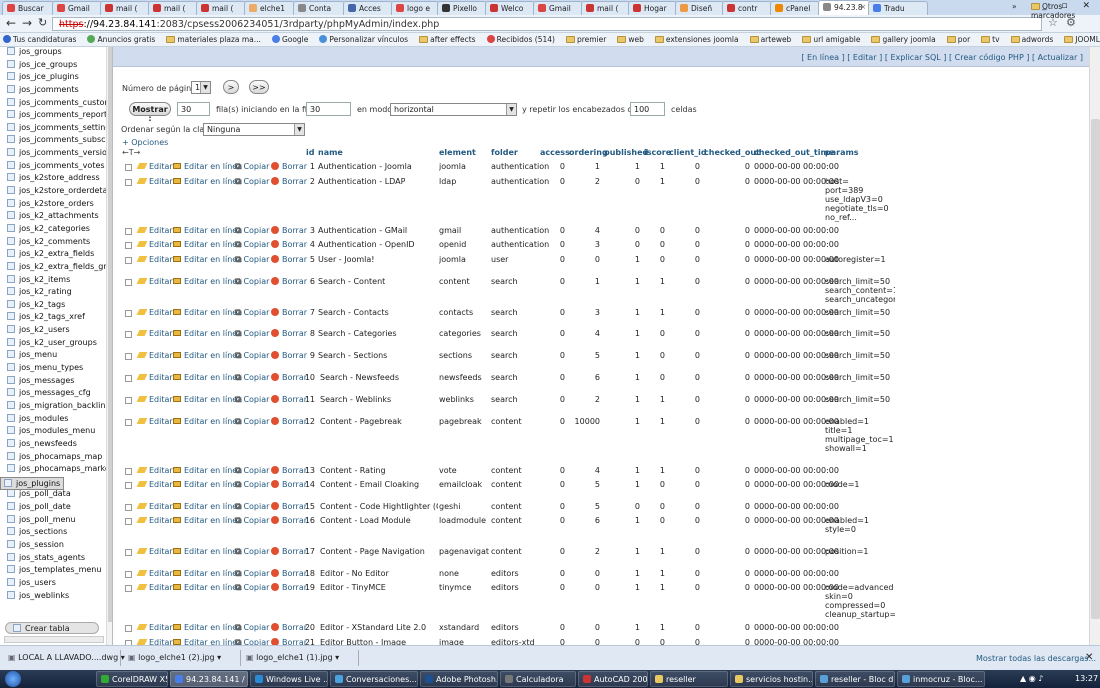 The height and width of the screenshot is (688, 1100). What do you see at coordinates (56, 407) in the screenshot?
I see `table-list-item: jos_migration_backlinks` at bounding box center [56, 407].